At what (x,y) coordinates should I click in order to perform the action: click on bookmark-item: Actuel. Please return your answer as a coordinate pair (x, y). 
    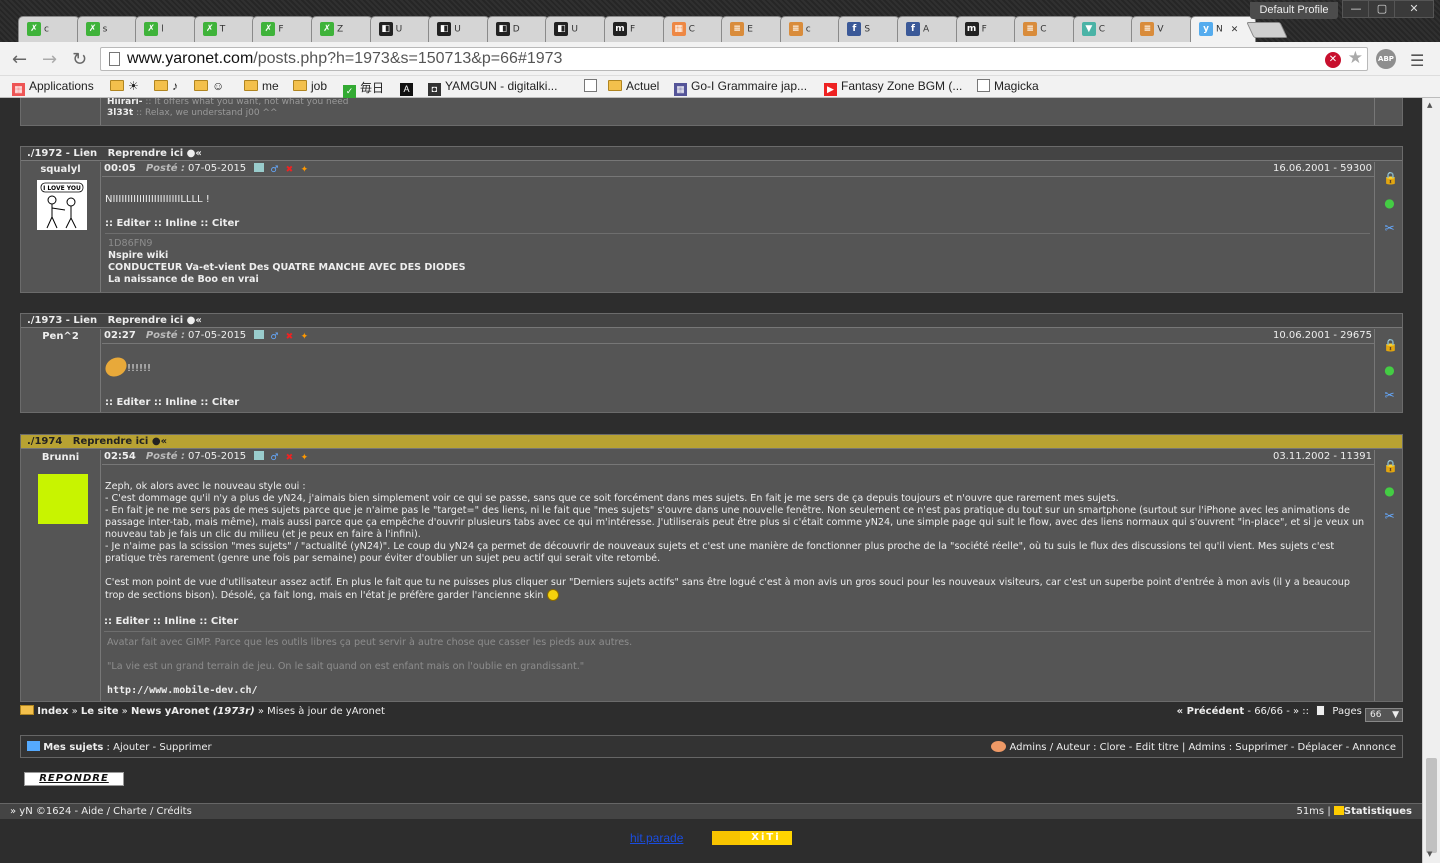
    Looking at the image, I should click on (633, 86).